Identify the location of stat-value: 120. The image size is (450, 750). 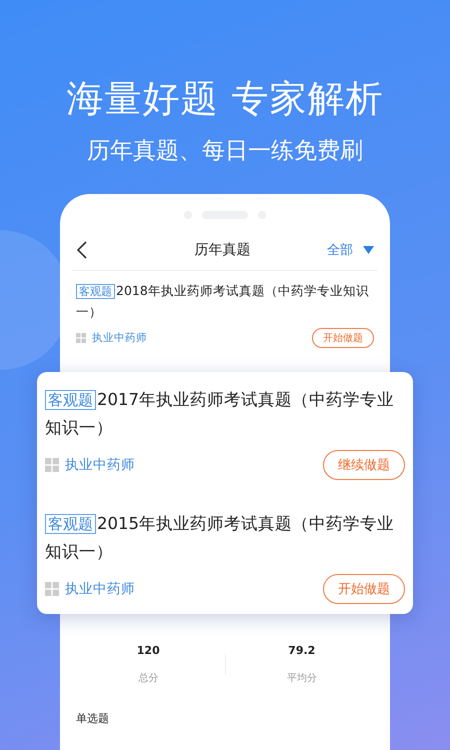
(148, 650).